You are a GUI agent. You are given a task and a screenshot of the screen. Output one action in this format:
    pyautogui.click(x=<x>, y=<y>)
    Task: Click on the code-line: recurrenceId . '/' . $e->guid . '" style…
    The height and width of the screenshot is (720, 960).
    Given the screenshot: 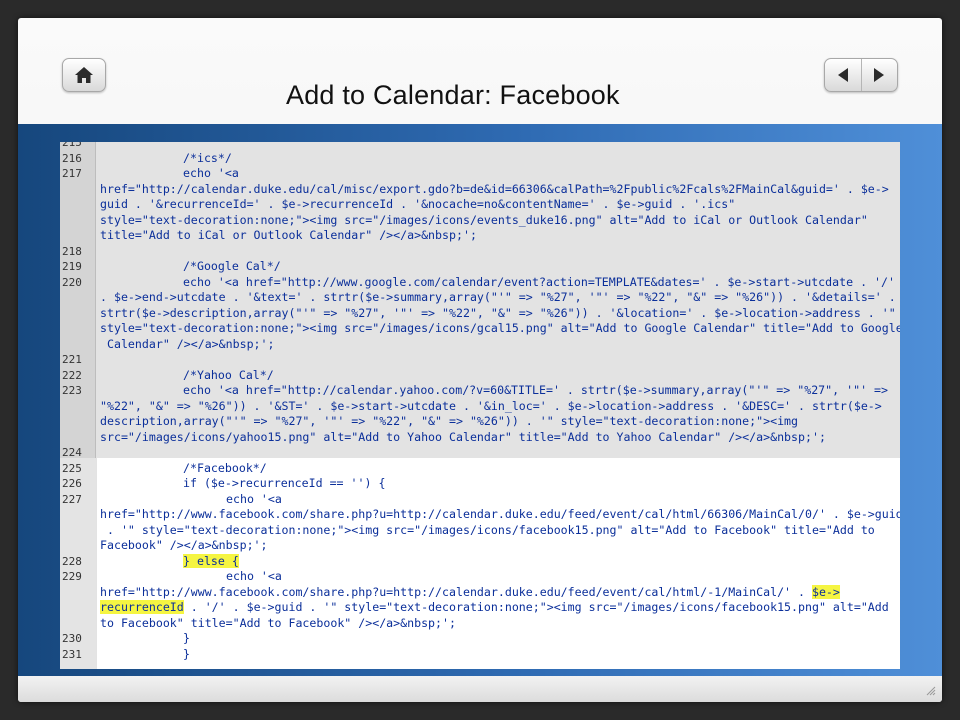 What is the action you would take?
    pyautogui.click(x=480, y=608)
    